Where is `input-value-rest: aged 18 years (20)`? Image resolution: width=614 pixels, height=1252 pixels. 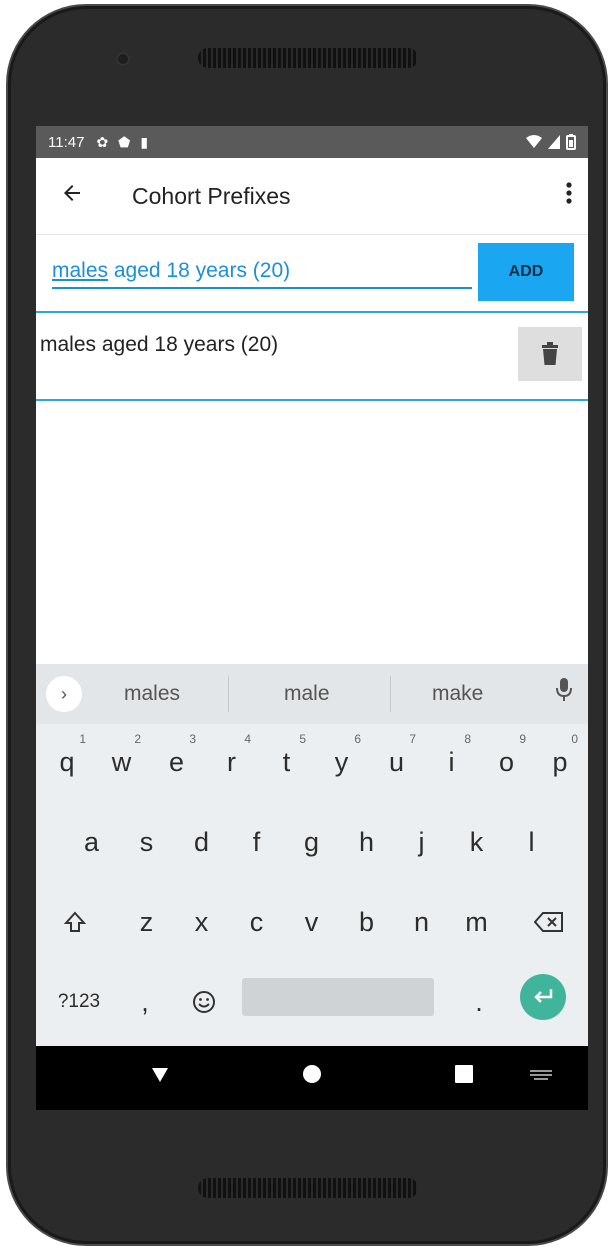
input-value-rest: aged 18 years (20) is located at coordinates (199, 270).